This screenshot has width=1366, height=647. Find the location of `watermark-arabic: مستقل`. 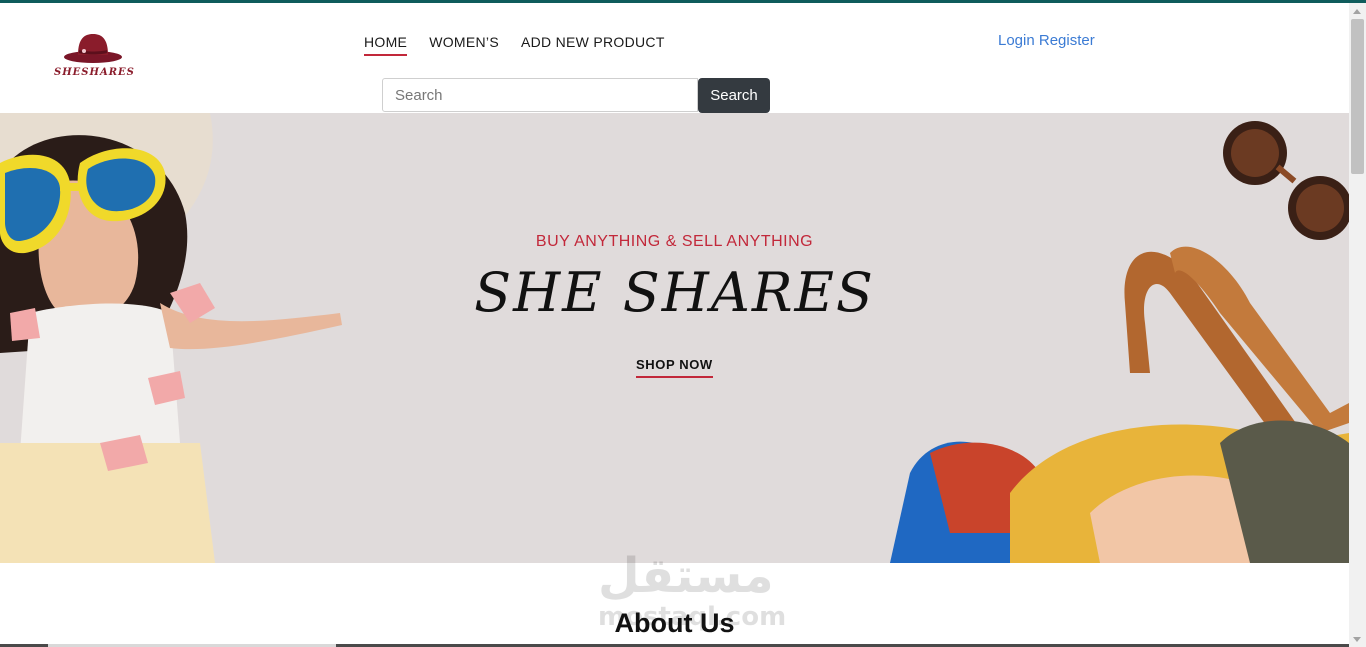

watermark-arabic: مستقل is located at coordinates (686, 576).